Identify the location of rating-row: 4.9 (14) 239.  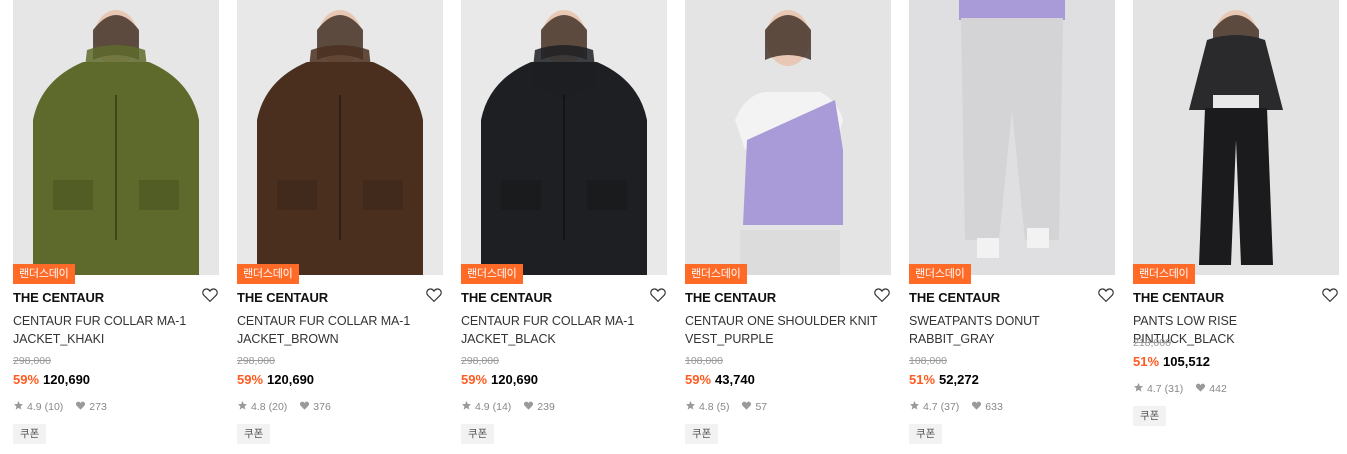
(508, 407).